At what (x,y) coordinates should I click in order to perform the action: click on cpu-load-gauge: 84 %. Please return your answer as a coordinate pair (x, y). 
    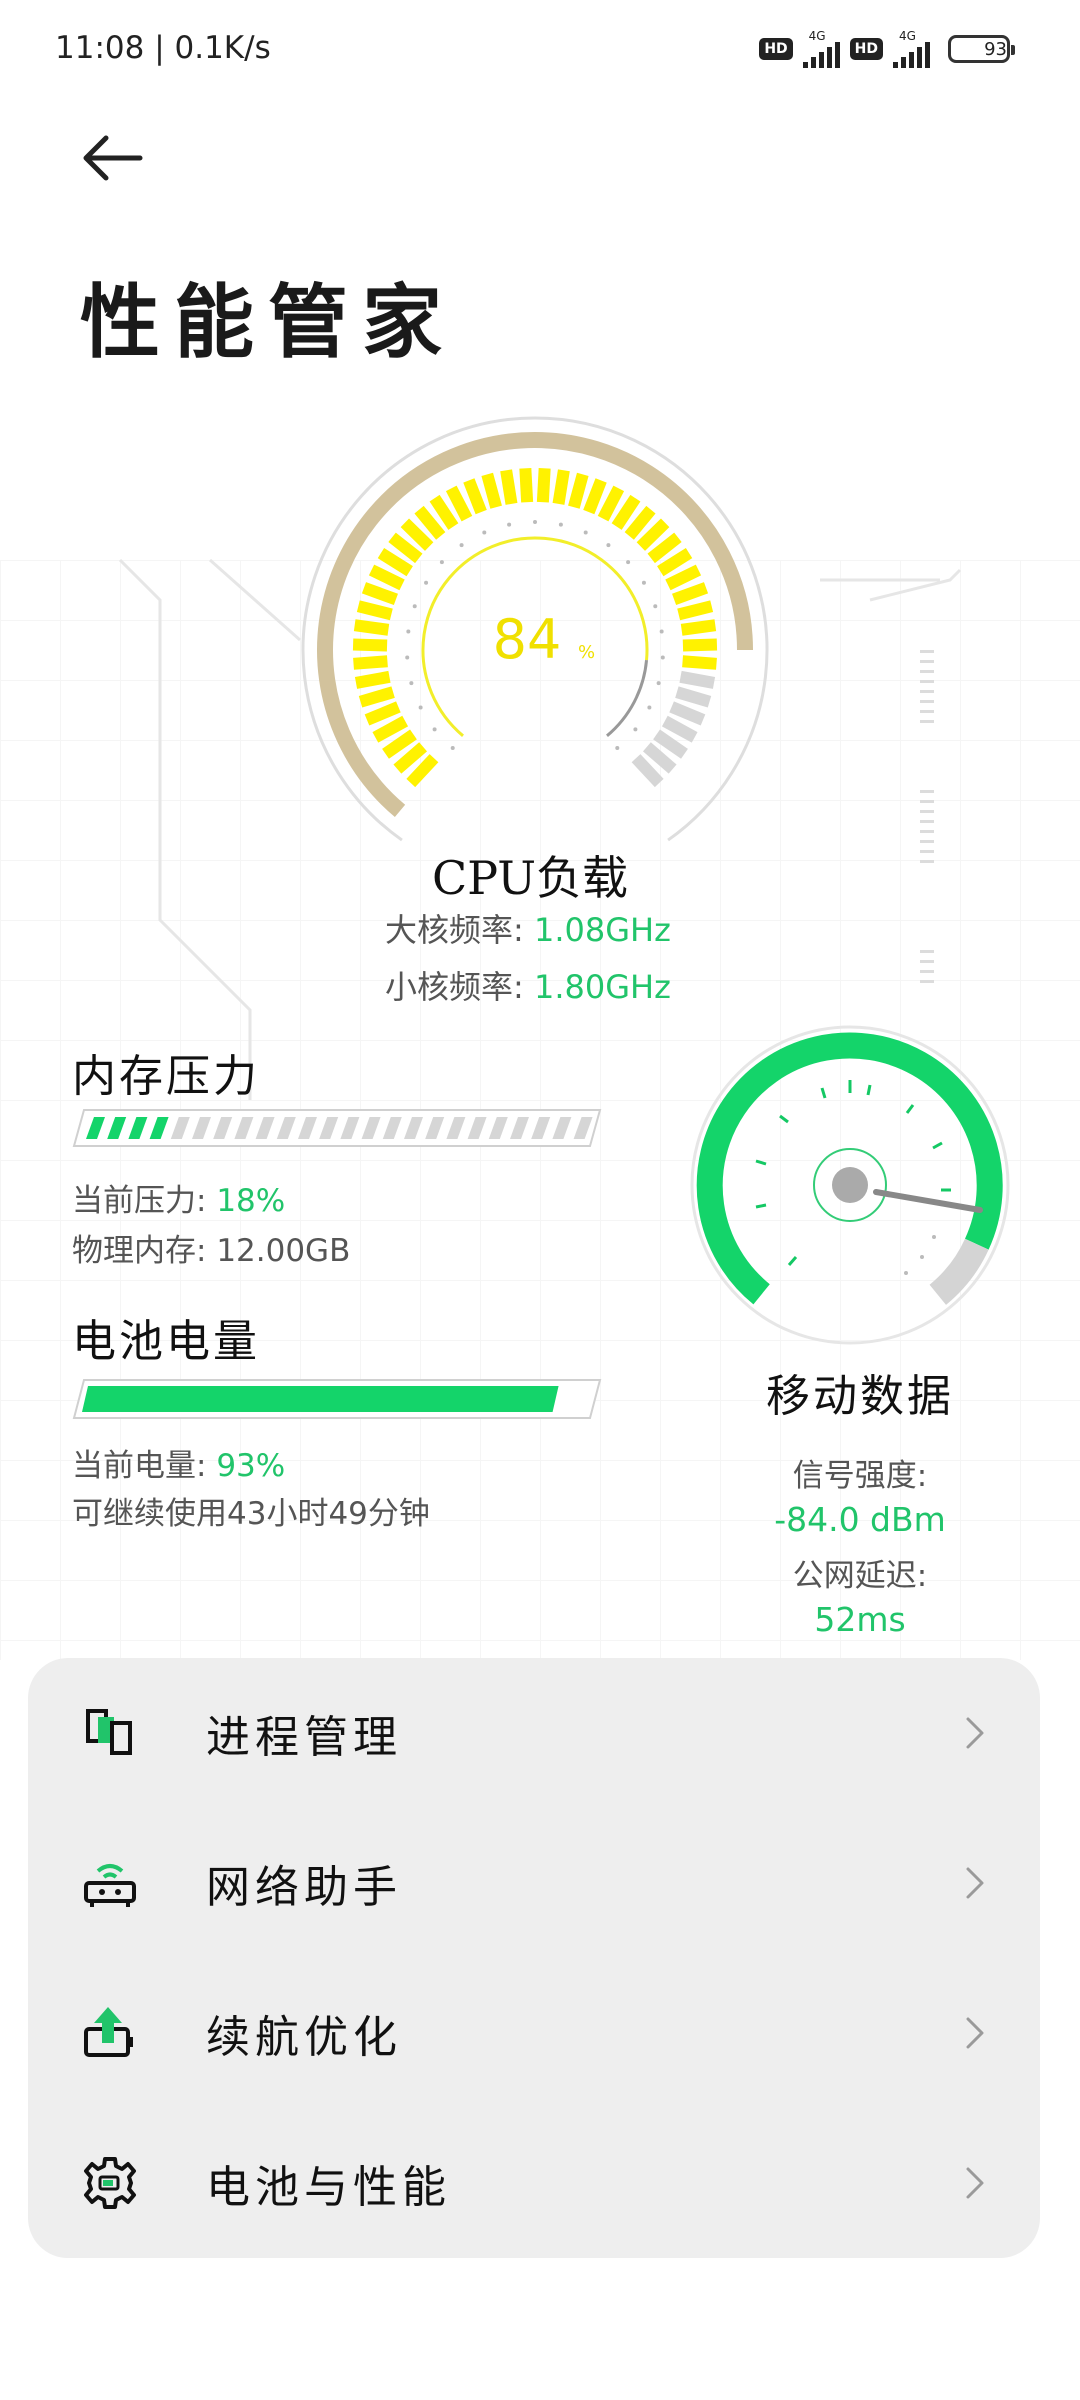
    Looking at the image, I should click on (535, 629).